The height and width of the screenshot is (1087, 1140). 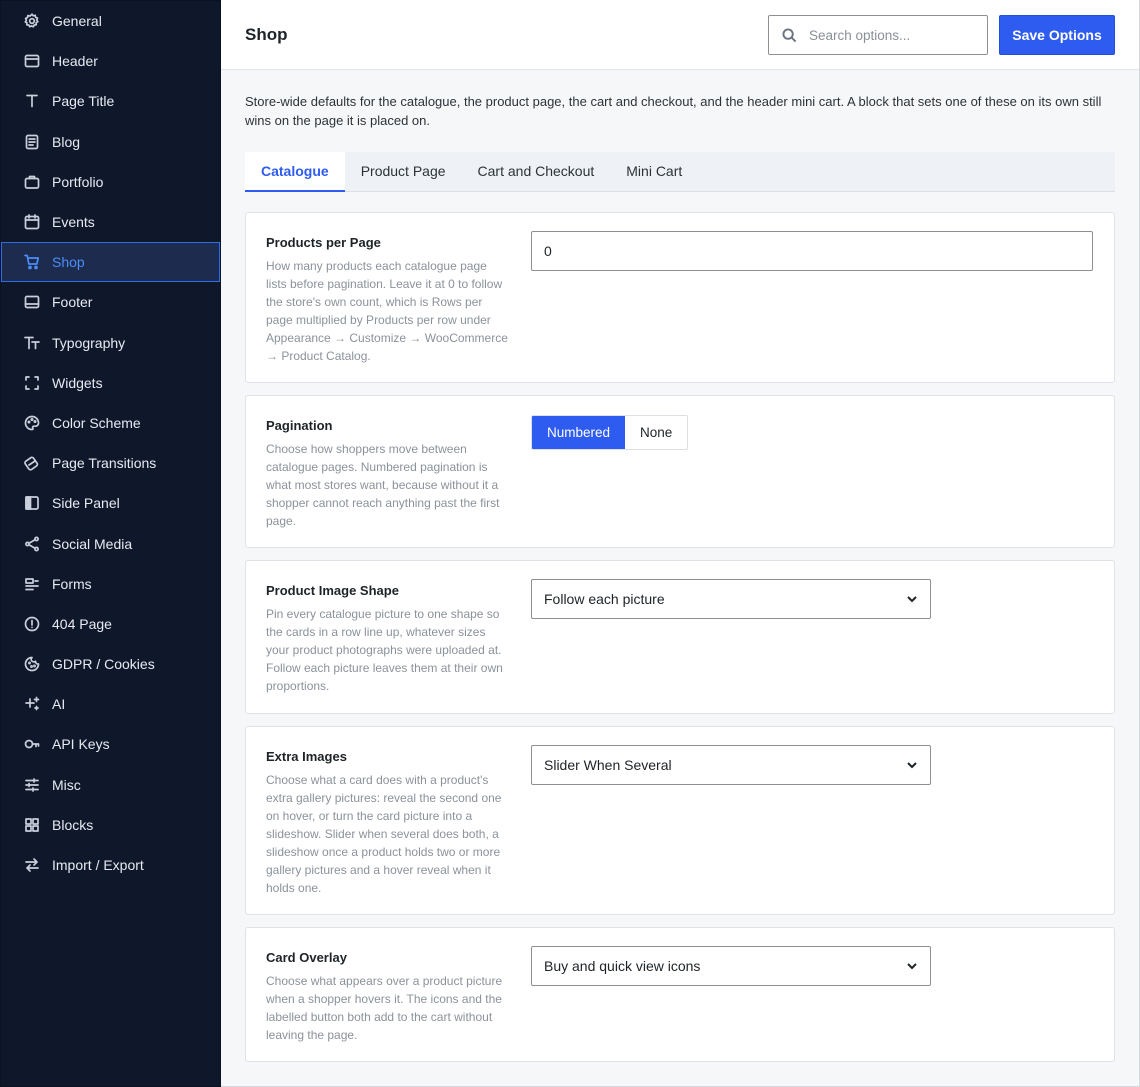 I want to click on blocks-icon, so click(x=32, y=825).